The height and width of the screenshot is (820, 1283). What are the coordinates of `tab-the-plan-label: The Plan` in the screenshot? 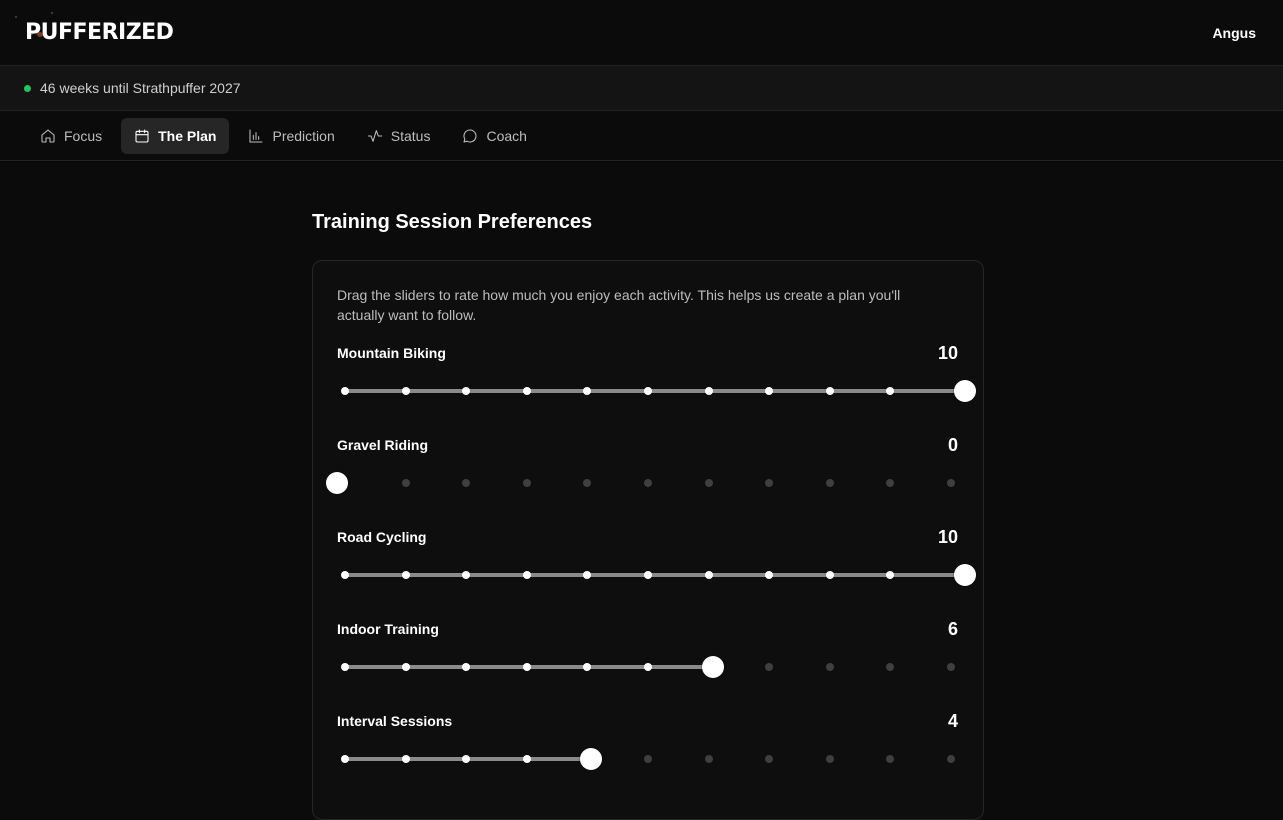 It's located at (187, 135).